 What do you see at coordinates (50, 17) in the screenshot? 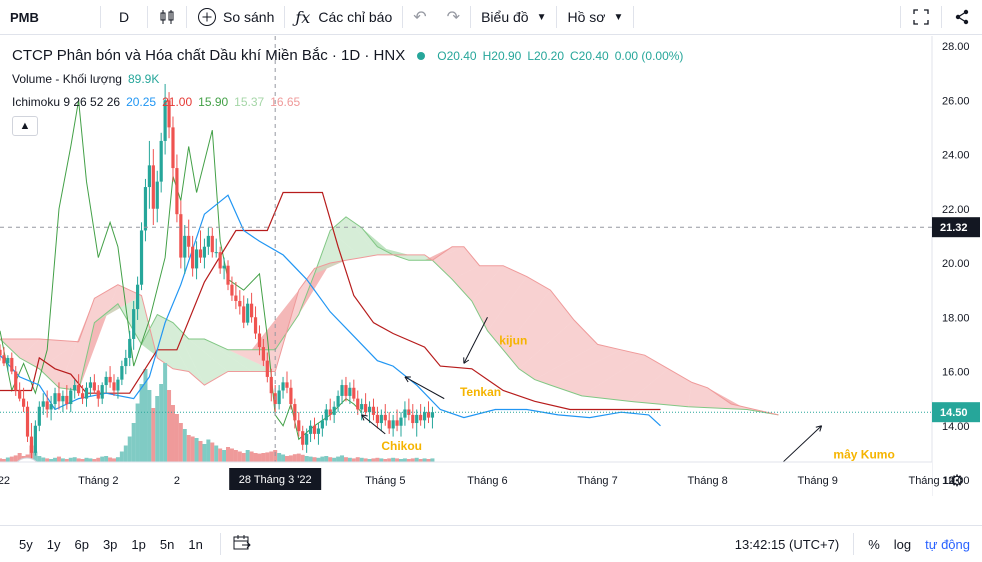
I see `symbol-search: PMB` at bounding box center [50, 17].